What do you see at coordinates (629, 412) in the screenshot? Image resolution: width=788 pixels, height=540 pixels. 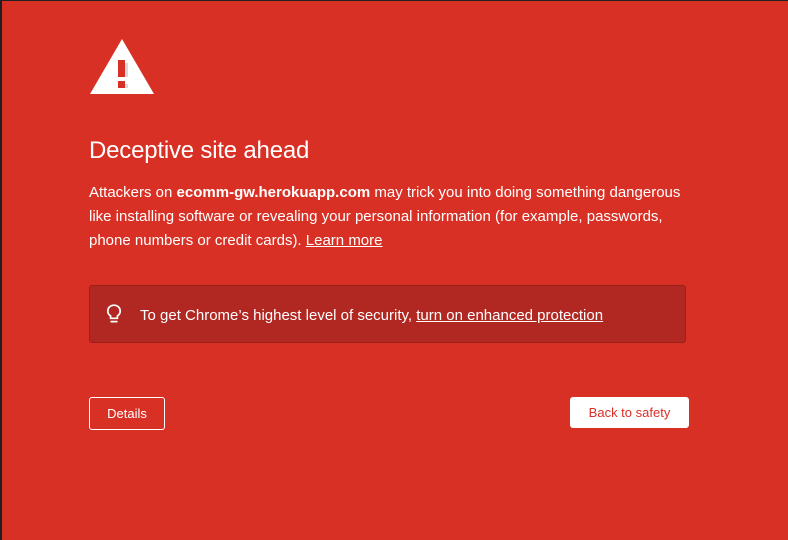 I see `back-to-safety-button: Back to safety` at bounding box center [629, 412].